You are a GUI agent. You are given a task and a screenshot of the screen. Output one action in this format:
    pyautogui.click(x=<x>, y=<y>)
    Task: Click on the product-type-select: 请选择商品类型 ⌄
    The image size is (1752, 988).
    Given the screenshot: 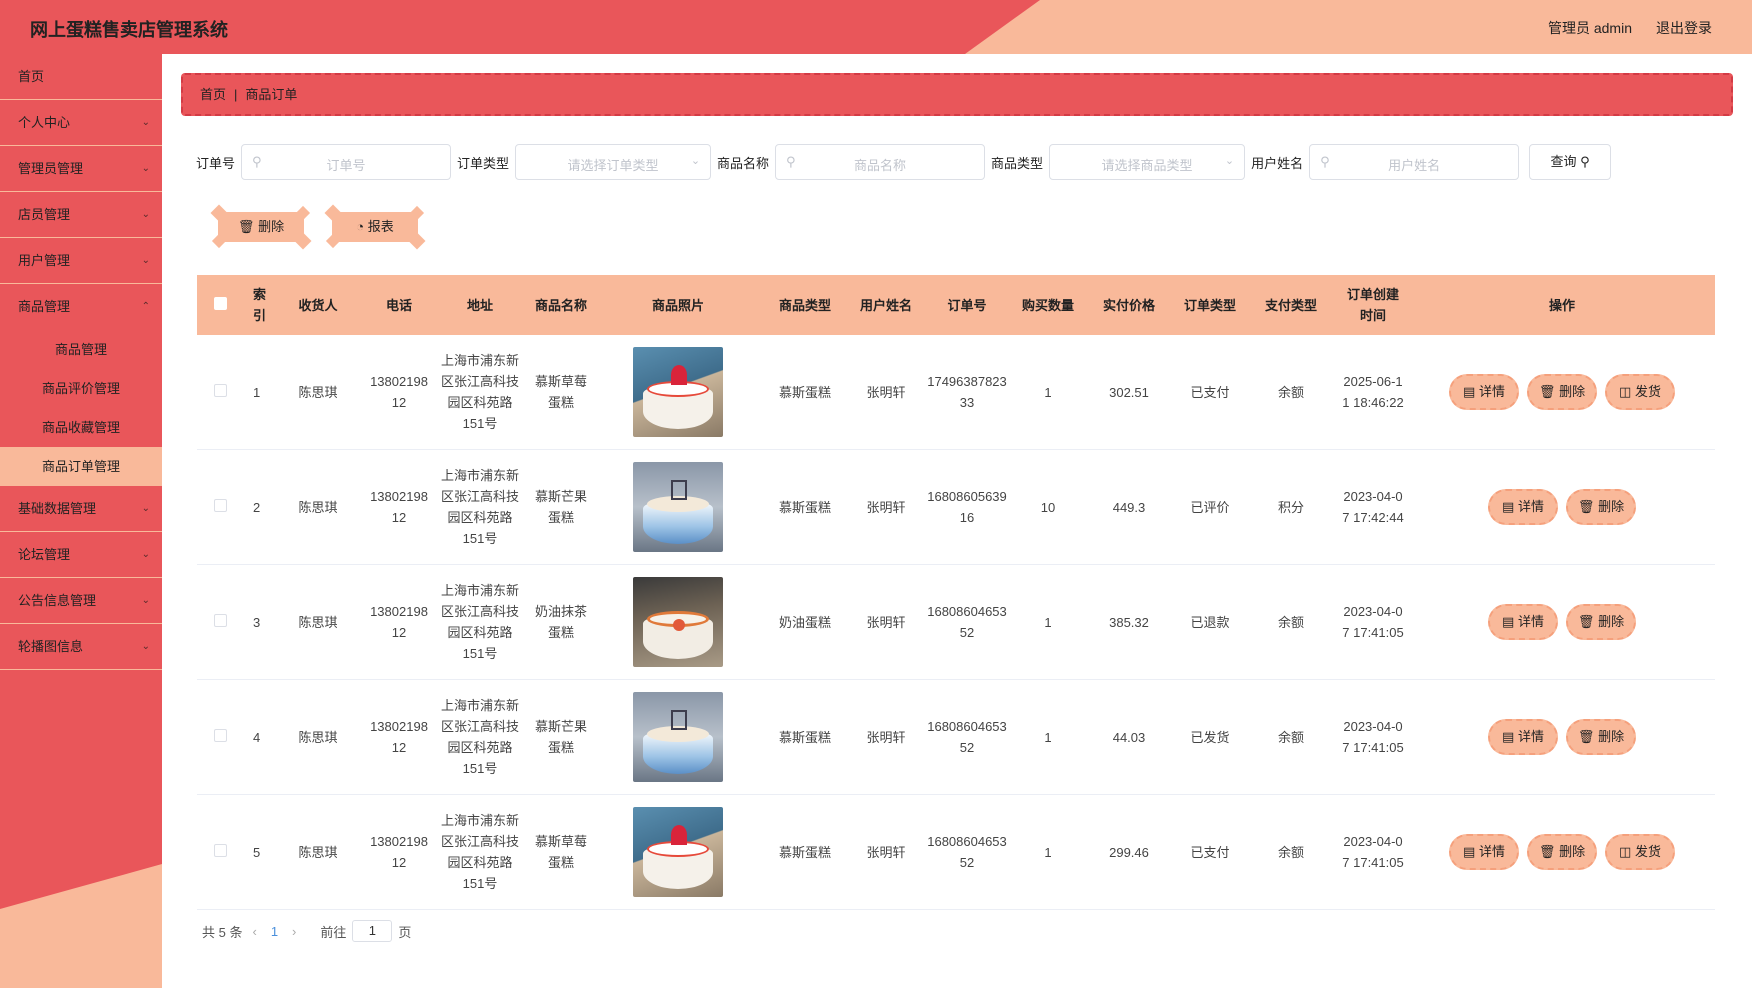 What is the action you would take?
    pyautogui.click(x=1147, y=162)
    